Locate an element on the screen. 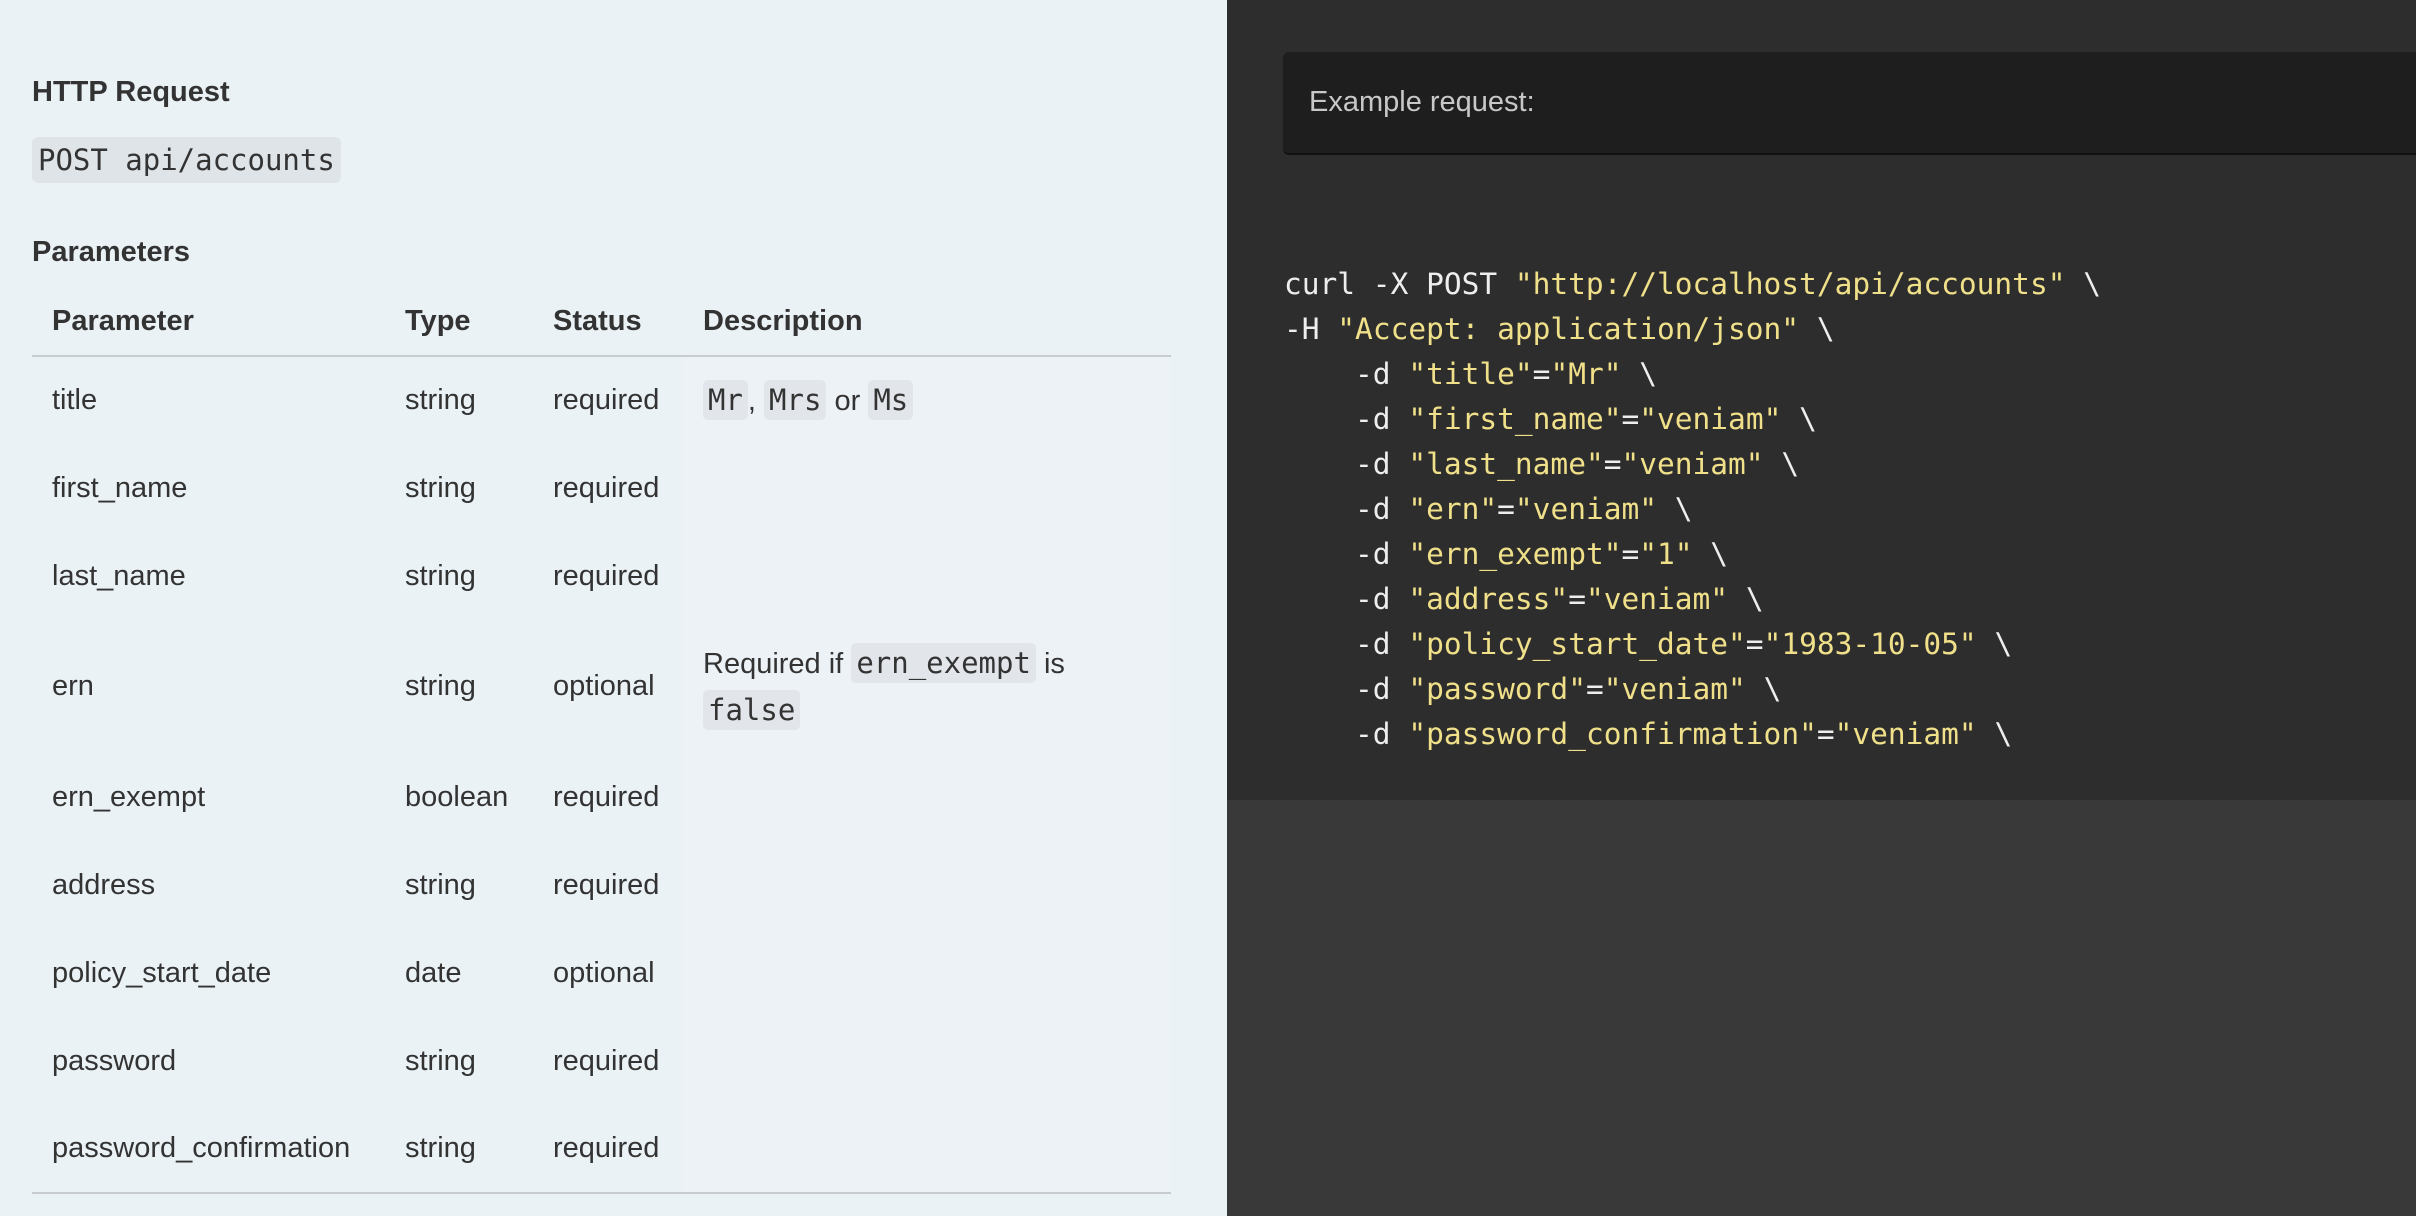  code-line: -d "title"="Mr" \ is located at coordinates (1692, 374).